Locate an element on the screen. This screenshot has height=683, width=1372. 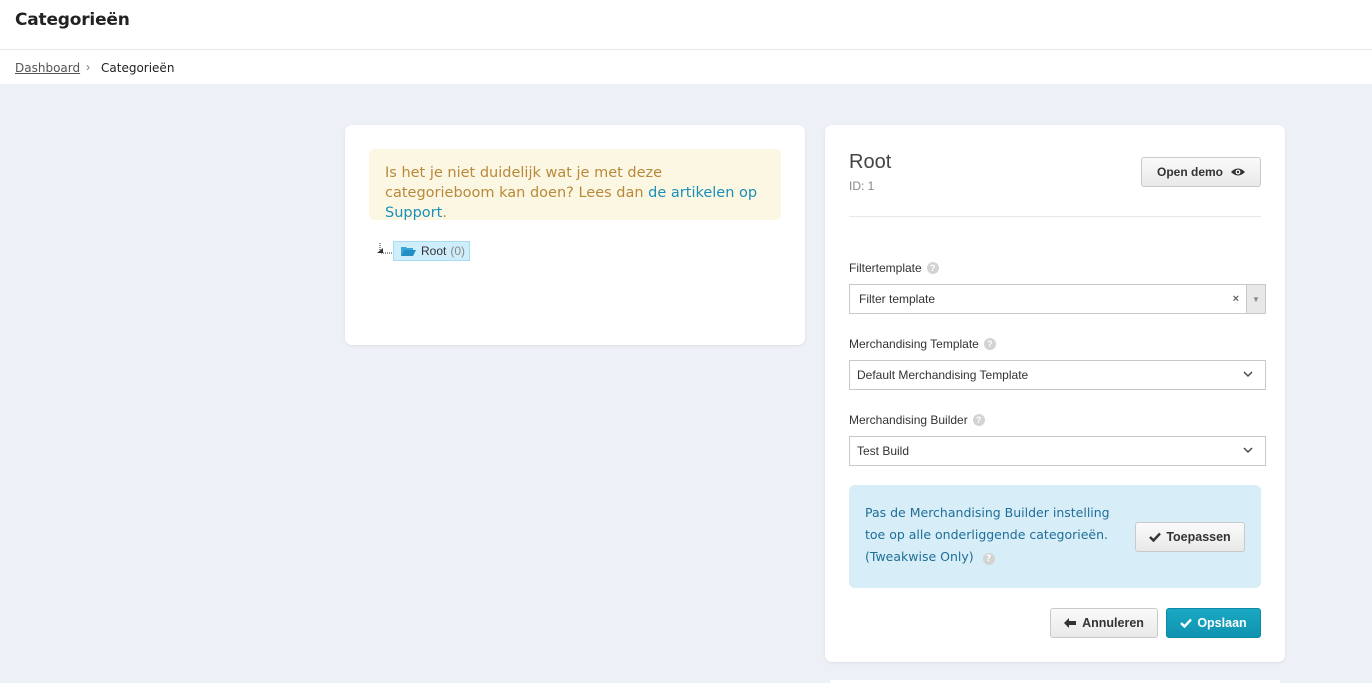
filtertemplate-label-text: Filtertemplate is located at coordinates (885, 268).